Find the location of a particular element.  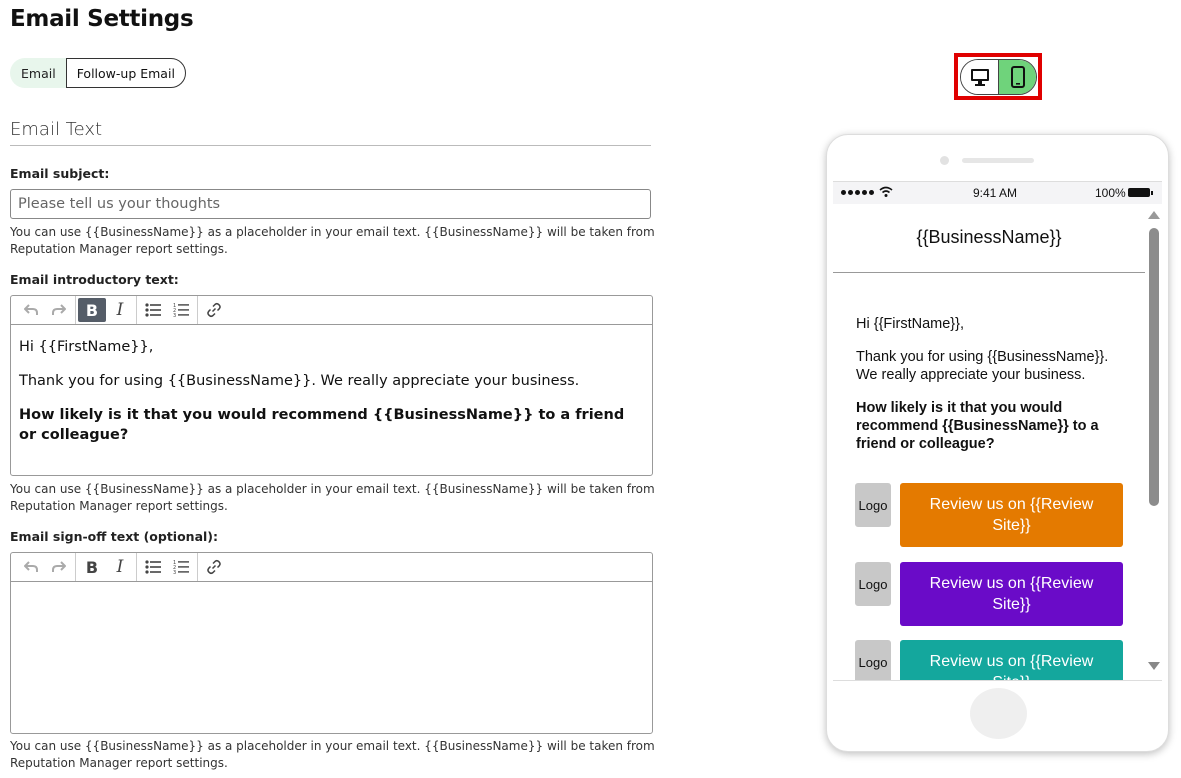

email-tabs: Email Follow-up Email is located at coordinates (98, 74).